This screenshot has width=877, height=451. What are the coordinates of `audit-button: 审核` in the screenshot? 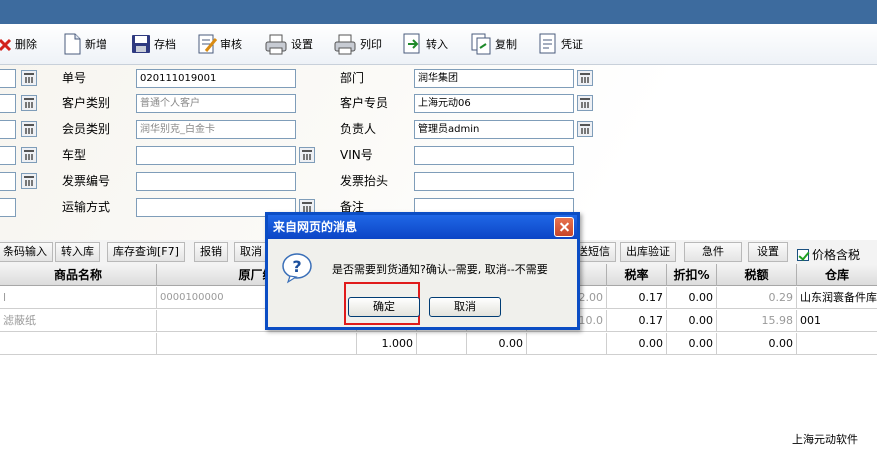 It's located at (219, 44).